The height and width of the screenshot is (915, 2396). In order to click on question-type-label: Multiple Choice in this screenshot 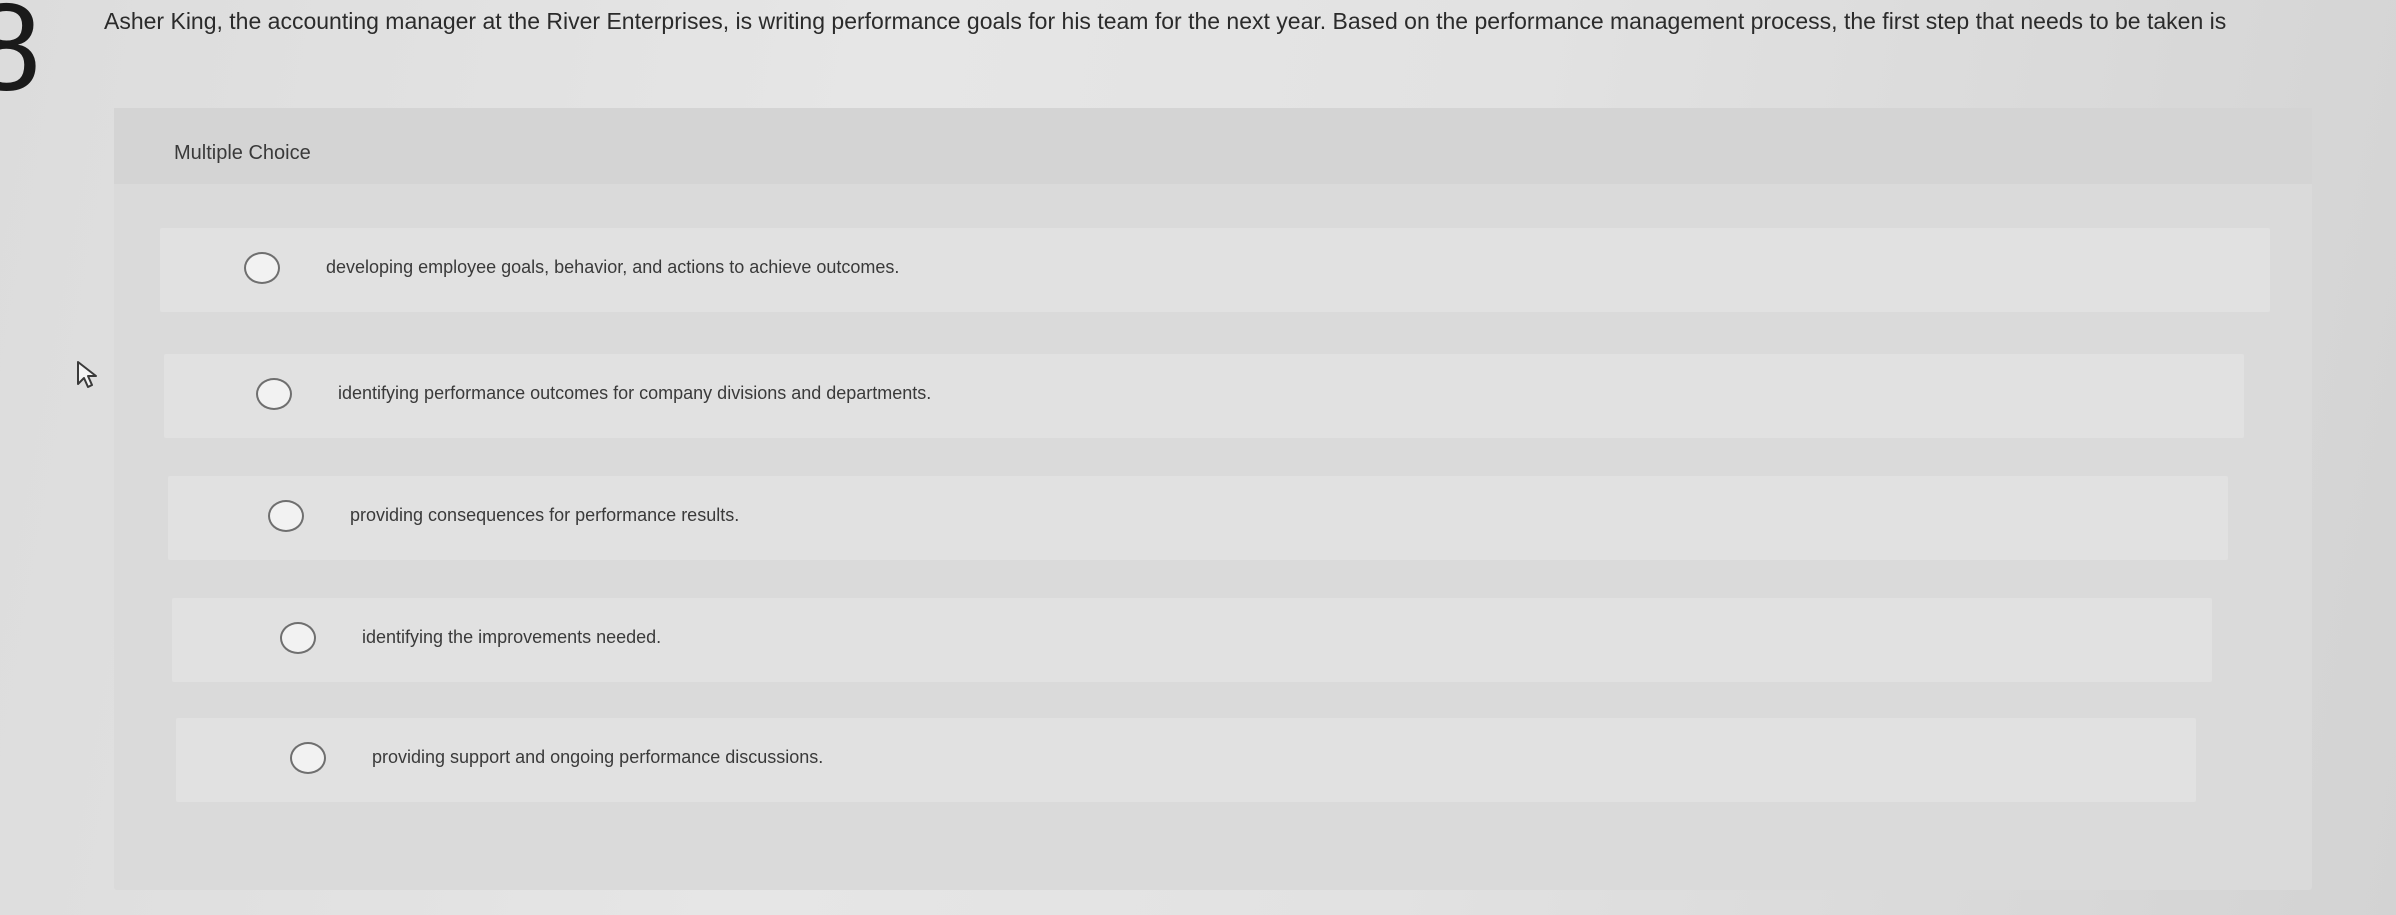, I will do `click(242, 153)`.